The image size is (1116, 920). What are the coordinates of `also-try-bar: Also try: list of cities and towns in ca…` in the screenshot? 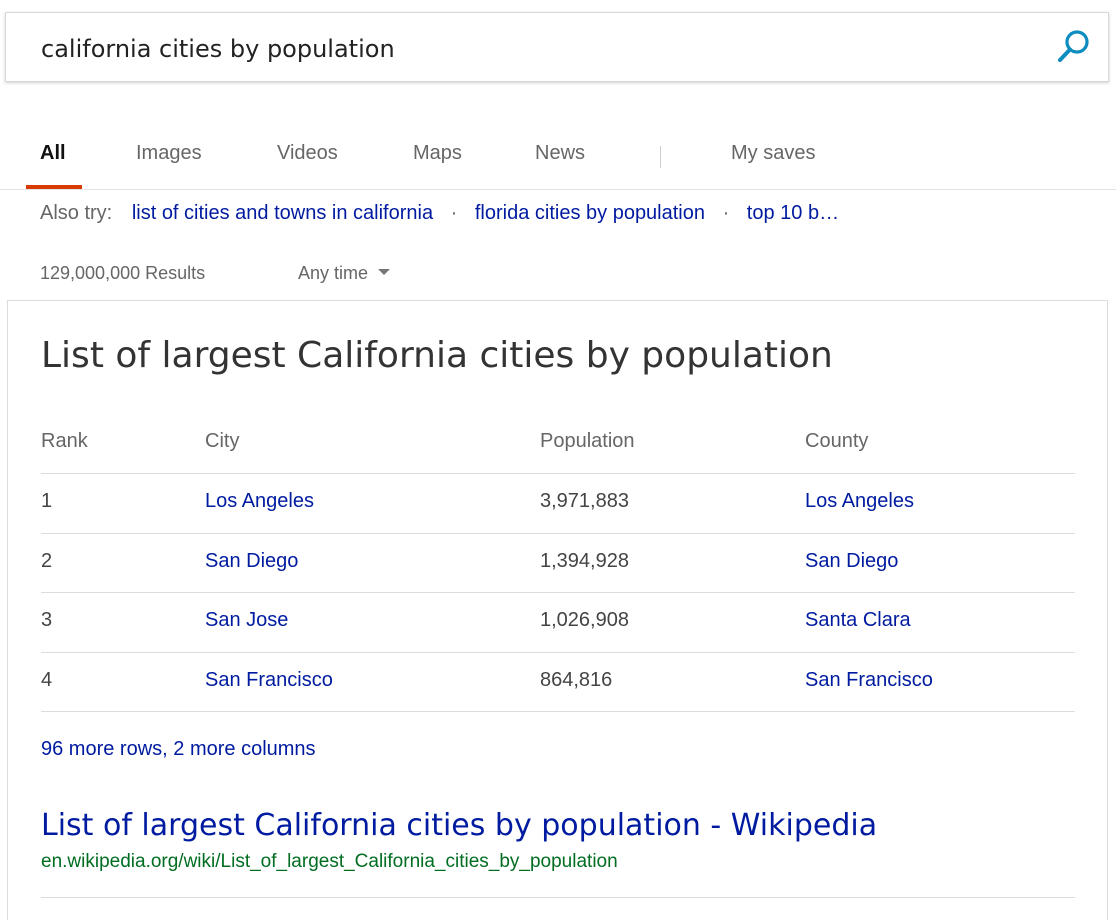 It's located at (439, 213).